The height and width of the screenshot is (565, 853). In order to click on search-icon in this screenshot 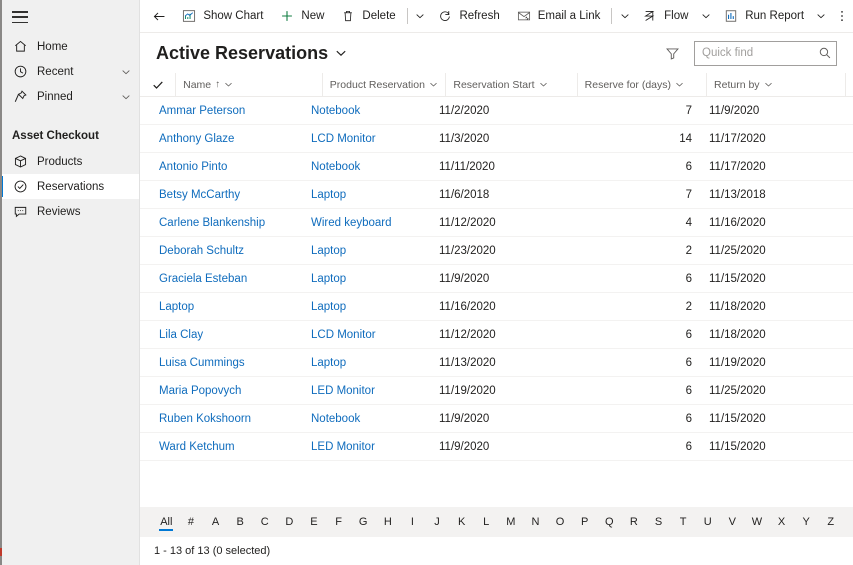, I will do `click(825, 53)`.